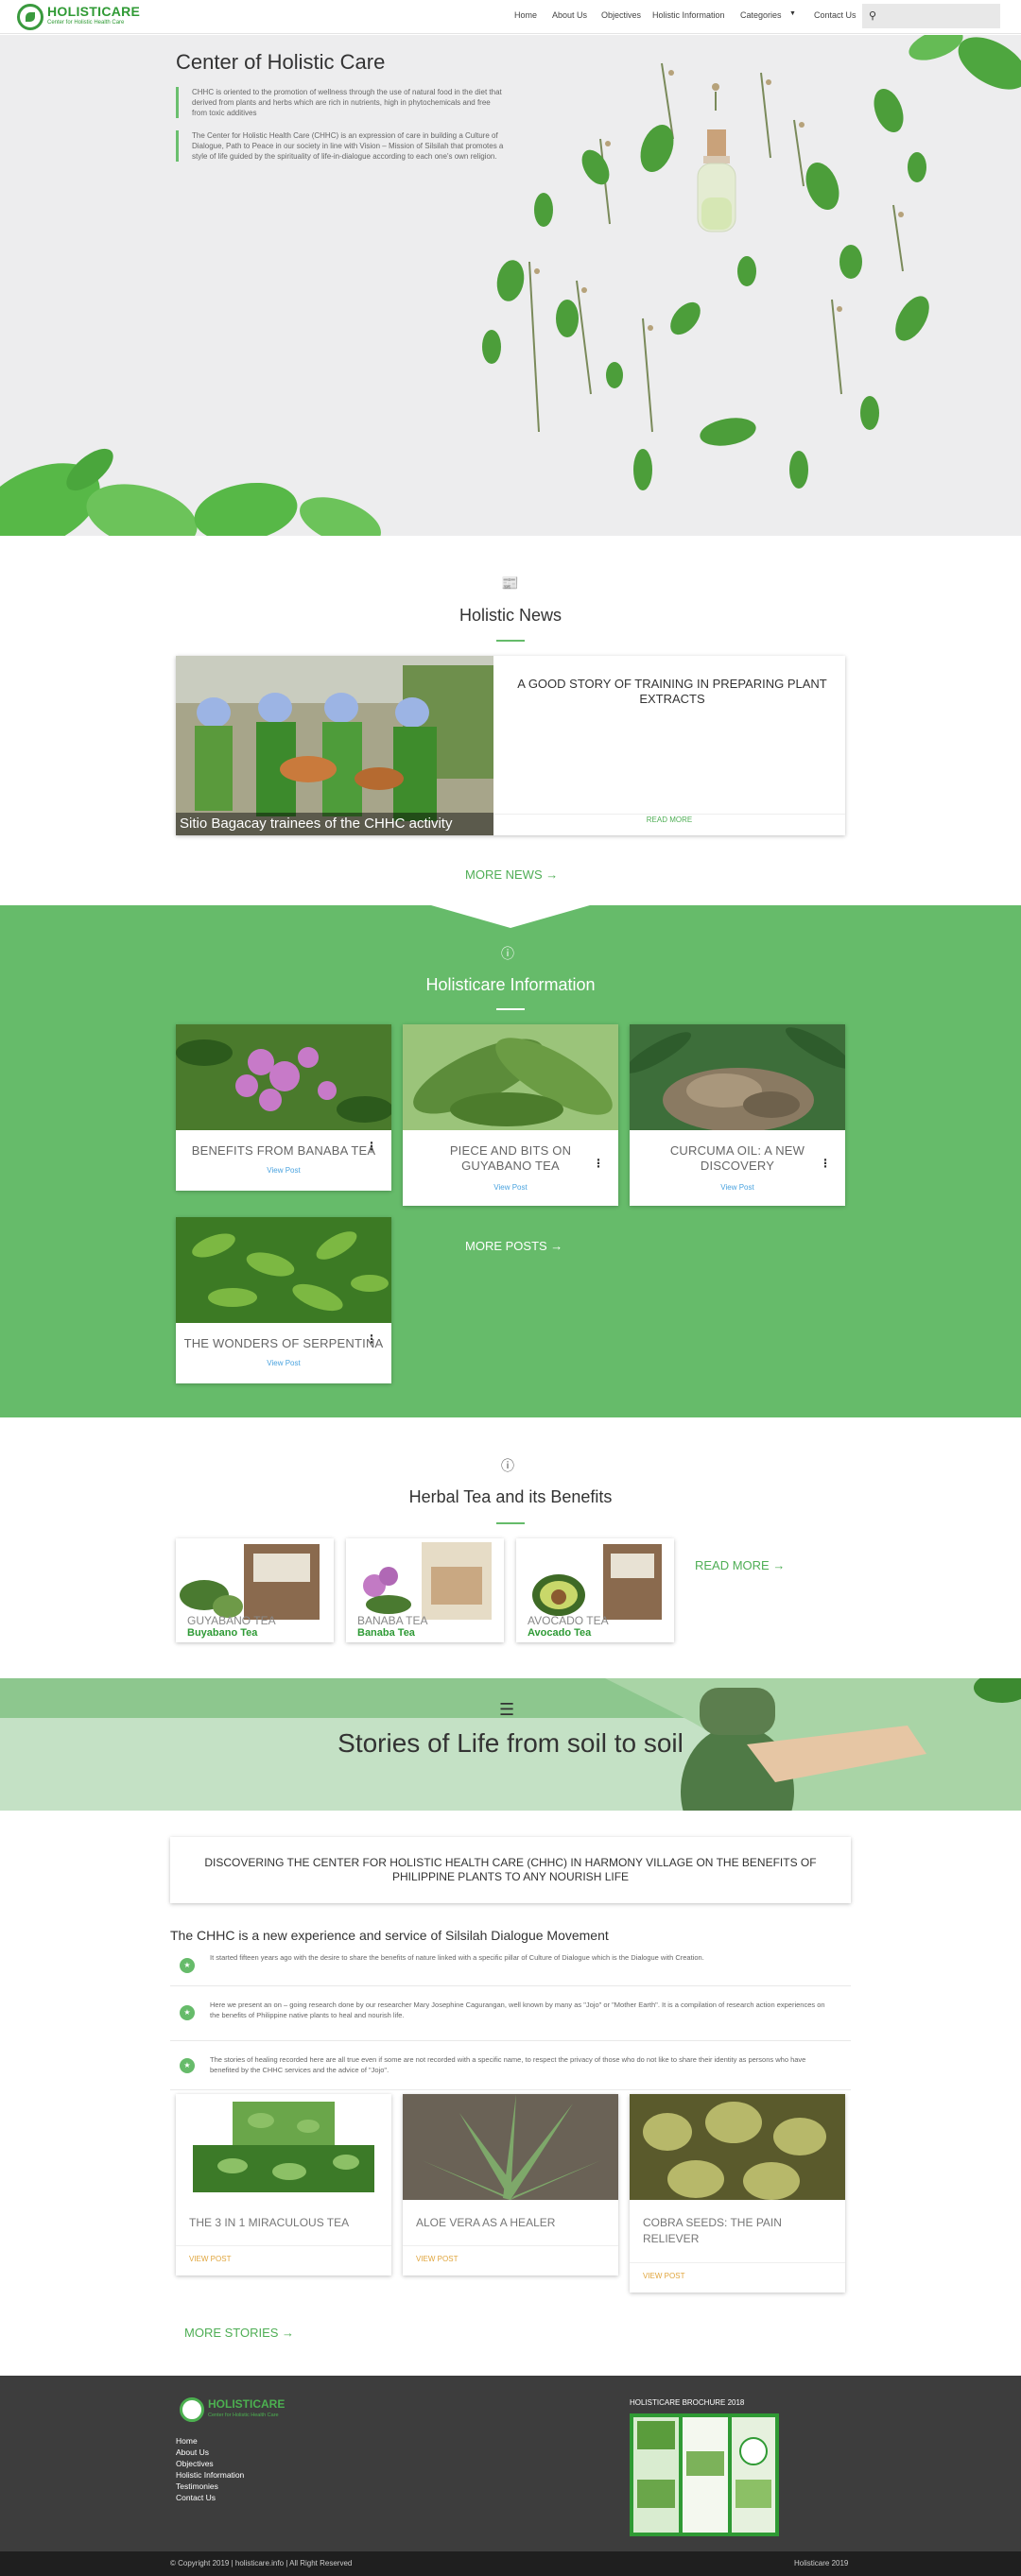 The image size is (1021, 2576). I want to click on story-title: COBRA SEEDS: THE PAIN RELIEVER, so click(712, 2230).